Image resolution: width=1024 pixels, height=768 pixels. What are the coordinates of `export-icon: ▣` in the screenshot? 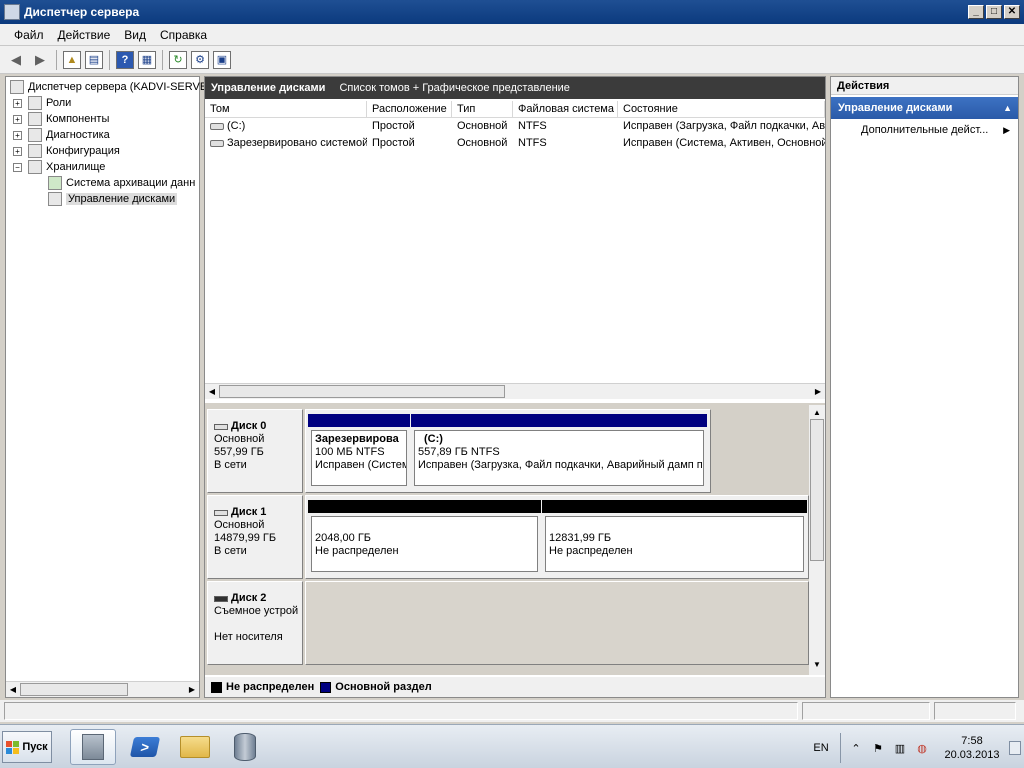 It's located at (222, 59).